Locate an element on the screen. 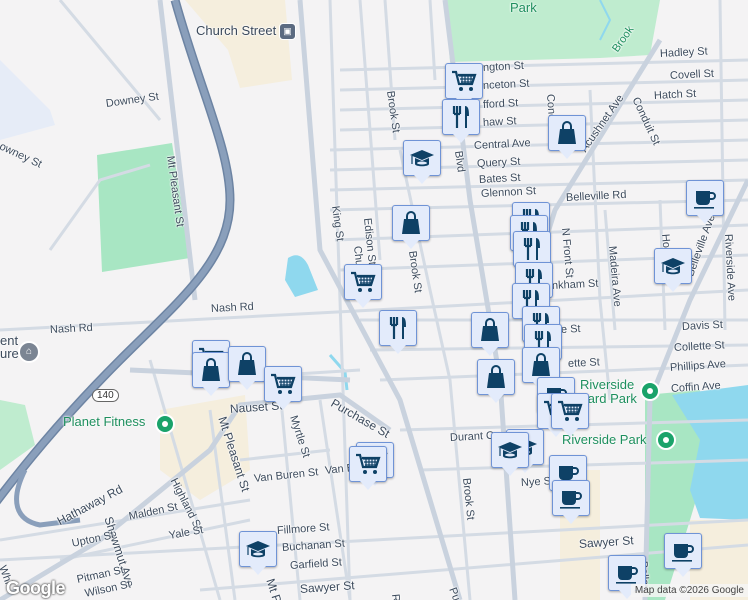  street-label: ette St is located at coordinates (584, 363).